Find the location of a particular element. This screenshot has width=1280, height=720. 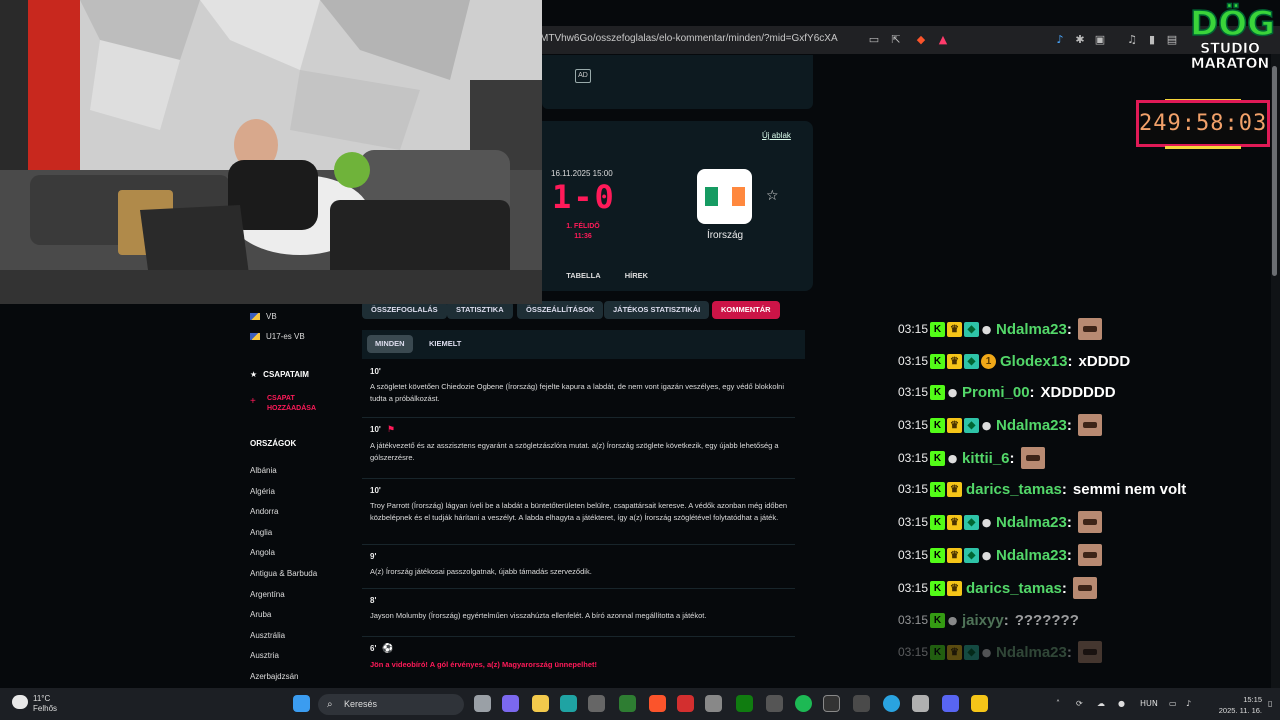

discord-icon is located at coordinates (950, 703).